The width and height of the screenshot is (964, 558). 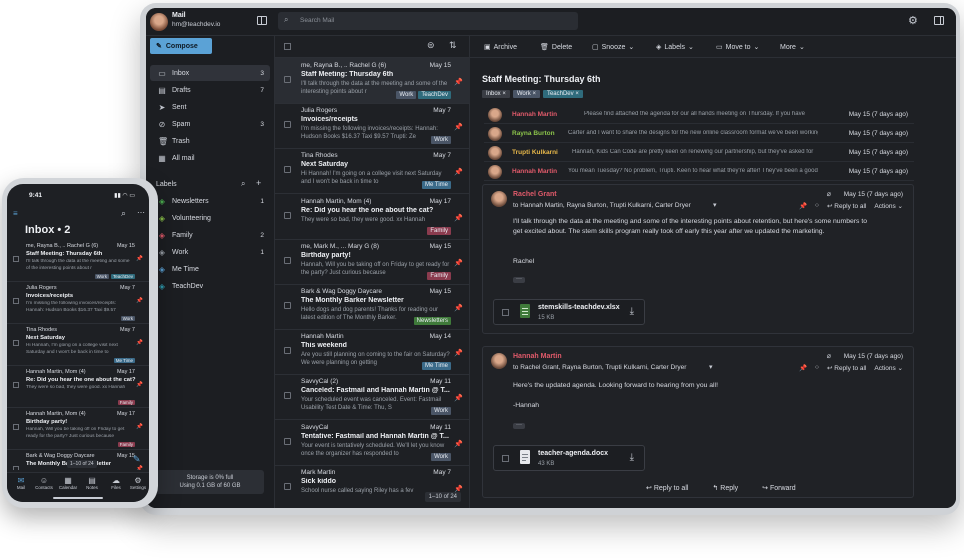 What do you see at coordinates (519, 425) in the screenshot?
I see `show-quoted-button: ···` at bounding box center [519, 425].